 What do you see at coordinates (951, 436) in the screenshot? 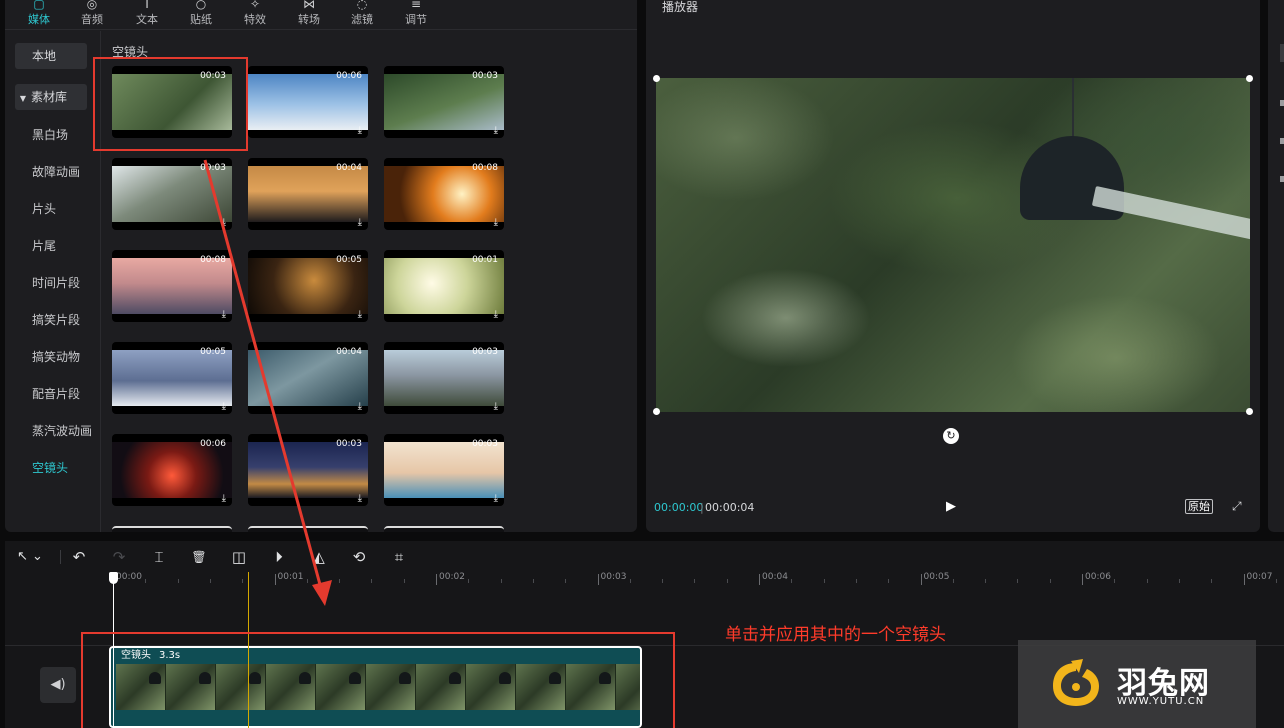
I see `rotate-icon: ↻` at bounding box center [951, 436].